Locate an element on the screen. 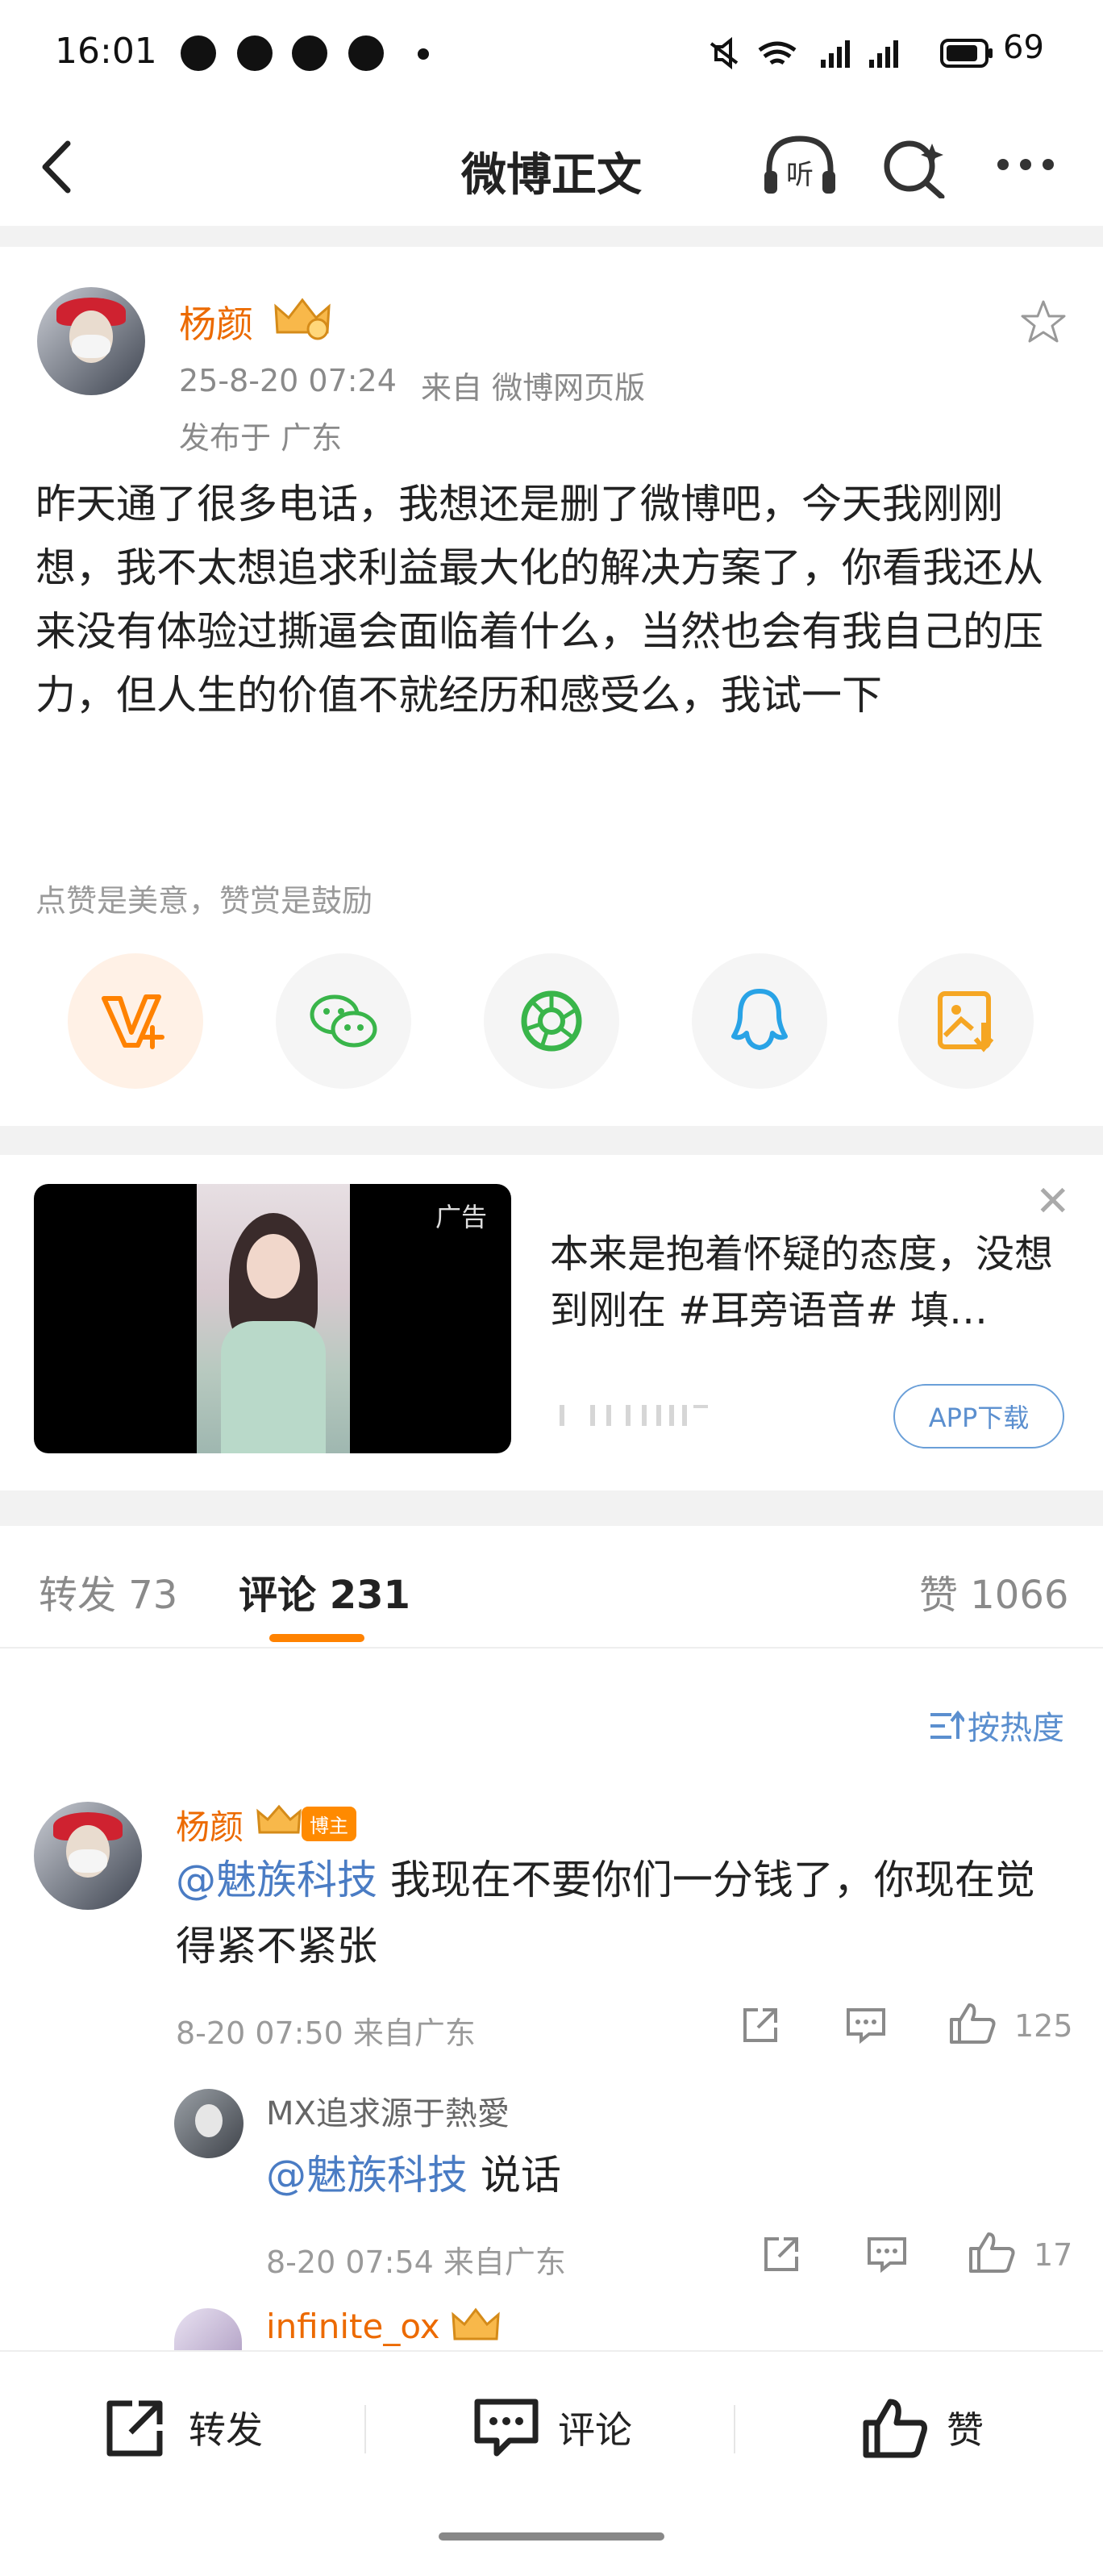 The image size is (1103, 2576). repost-icon is located at coordinates (134, 2428).